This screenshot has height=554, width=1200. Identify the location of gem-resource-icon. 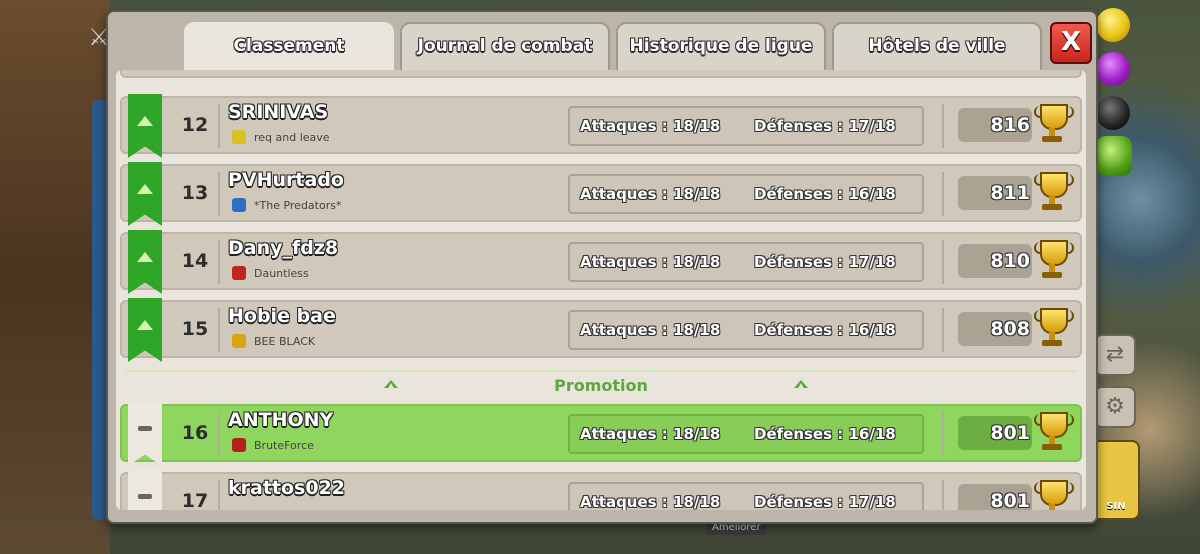
(1114, 156).